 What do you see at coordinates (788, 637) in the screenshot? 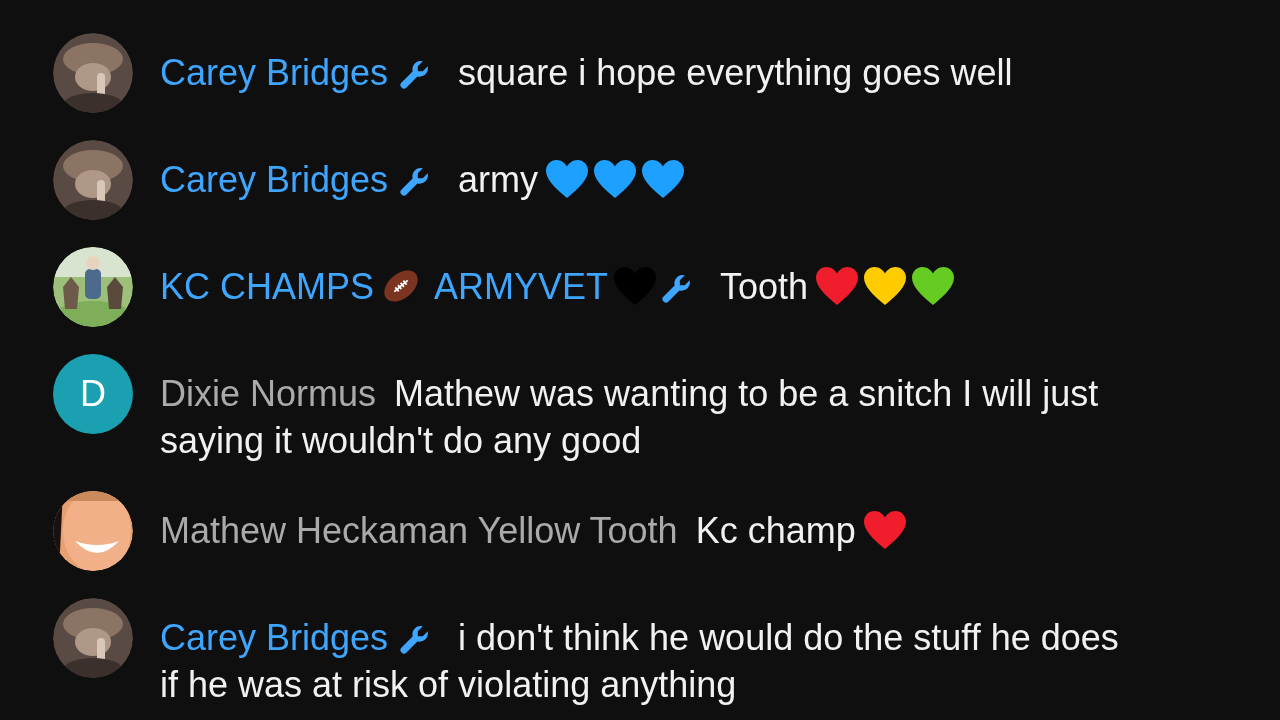
I see `message-text: i don't think he would do the stuff he does` at bounding box center [788, 637].